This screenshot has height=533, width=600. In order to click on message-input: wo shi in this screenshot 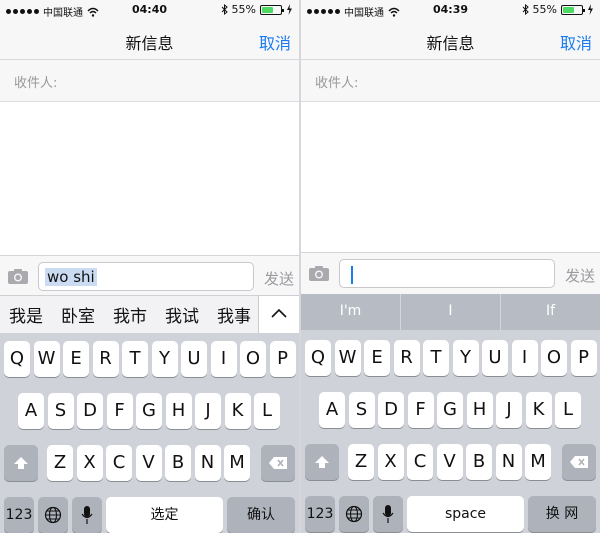, I will do `click(146, 276)`.